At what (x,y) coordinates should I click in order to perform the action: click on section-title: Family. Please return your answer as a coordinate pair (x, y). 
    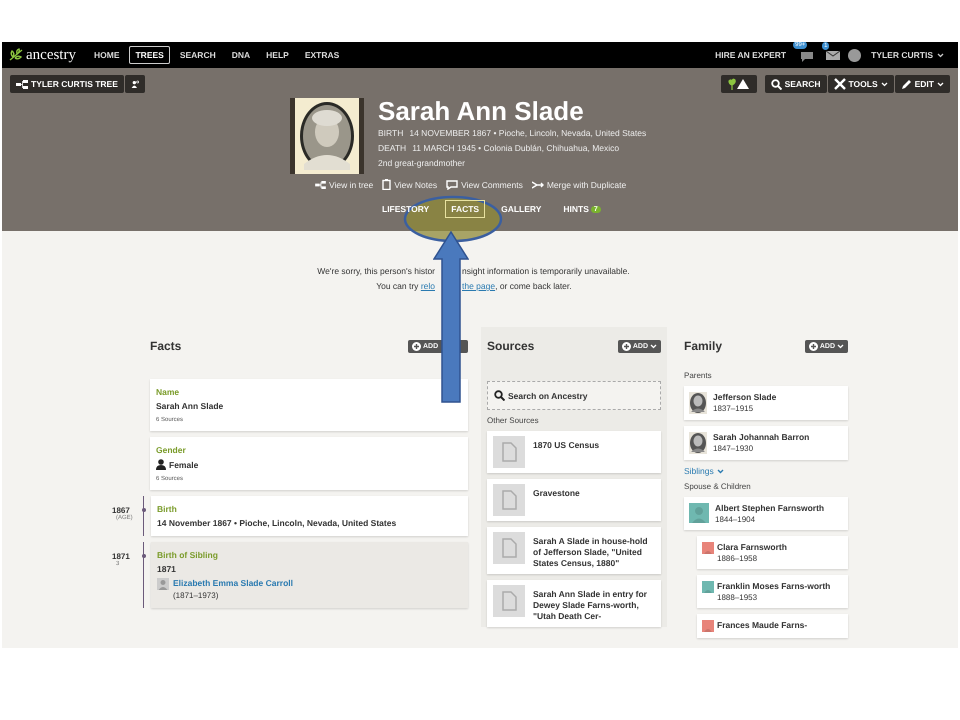
    Looking at the image, I should click on (703, 346).